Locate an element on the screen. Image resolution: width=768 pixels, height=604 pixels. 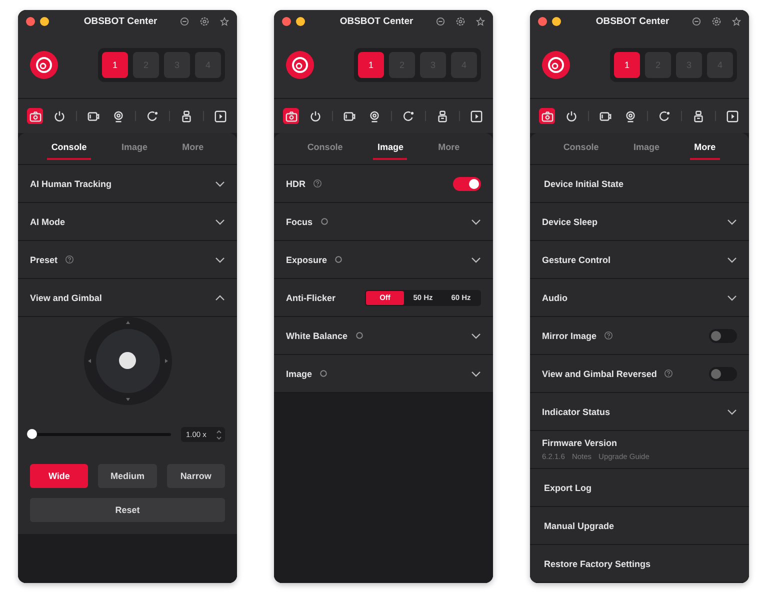
row-label: HDR is located at coordinates (296, 183).